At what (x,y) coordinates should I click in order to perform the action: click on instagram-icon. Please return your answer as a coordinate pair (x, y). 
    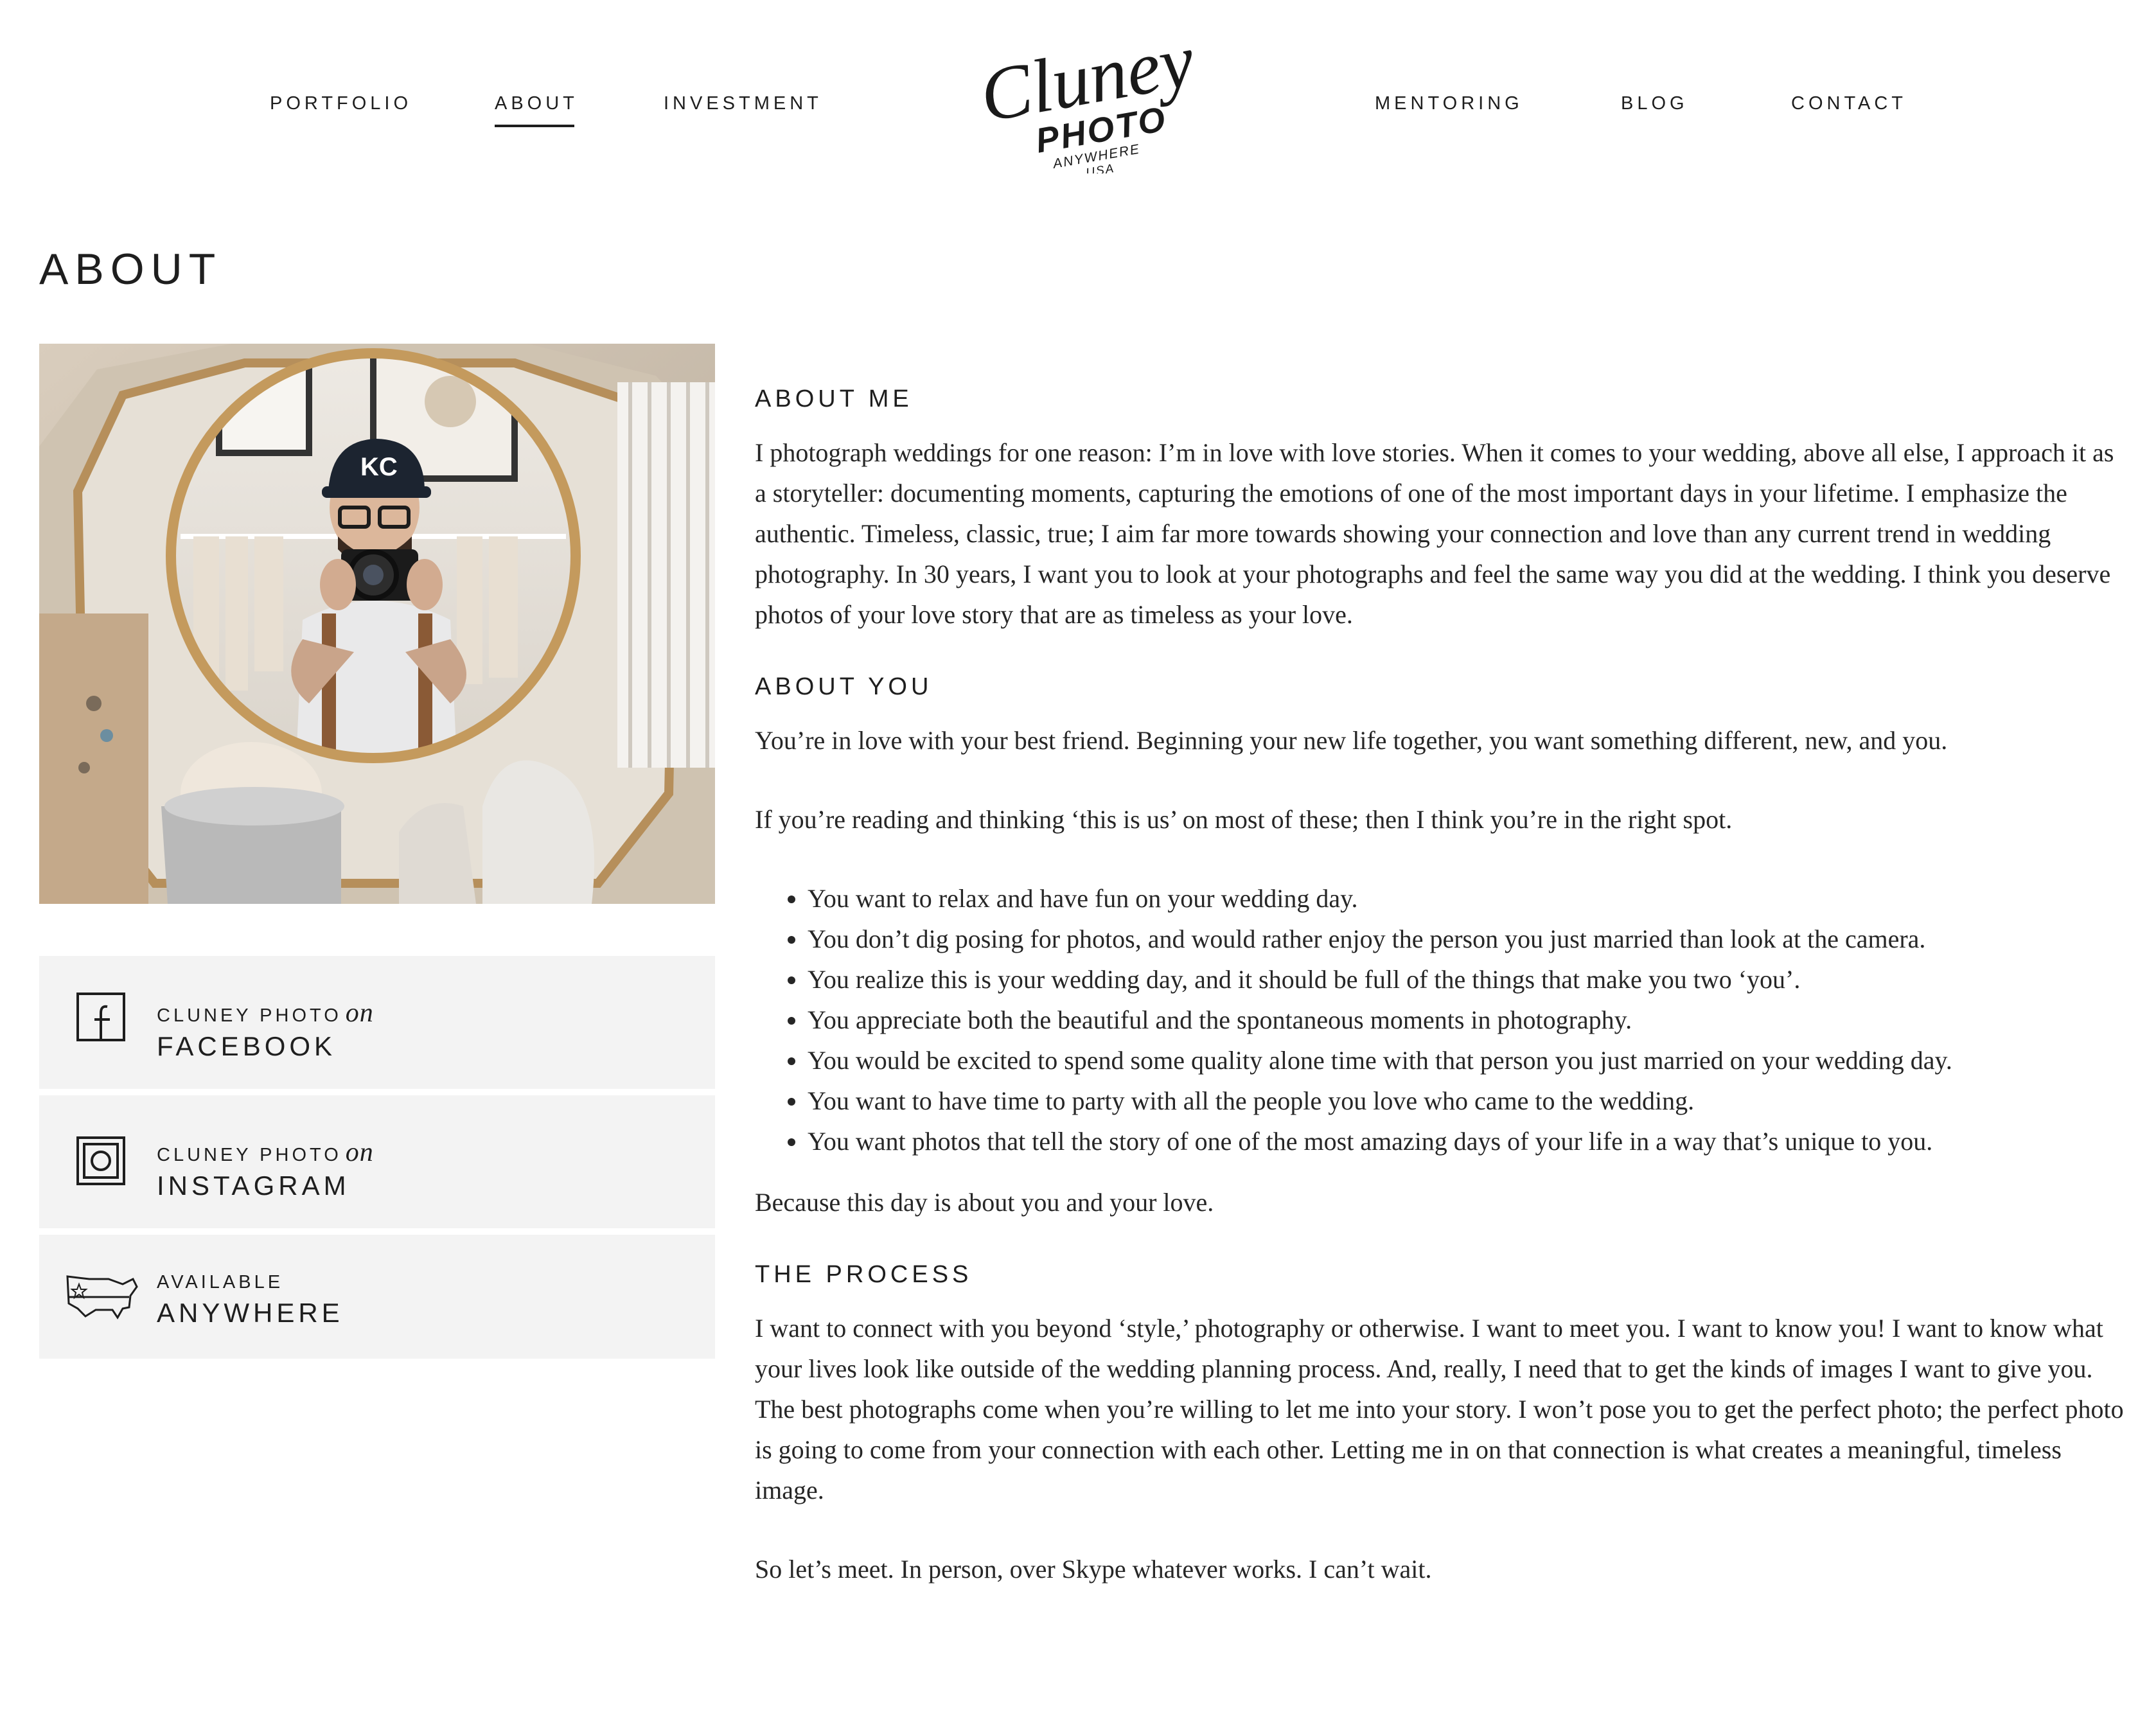
    Looking at the image, I should click on (110, 1171).